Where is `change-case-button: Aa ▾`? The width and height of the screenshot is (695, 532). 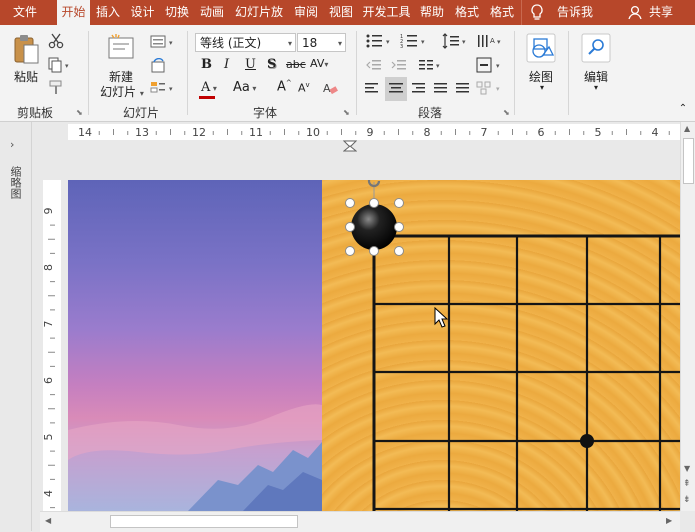 change-case-button: Aa ▾ is located at coordinates (244, 87).